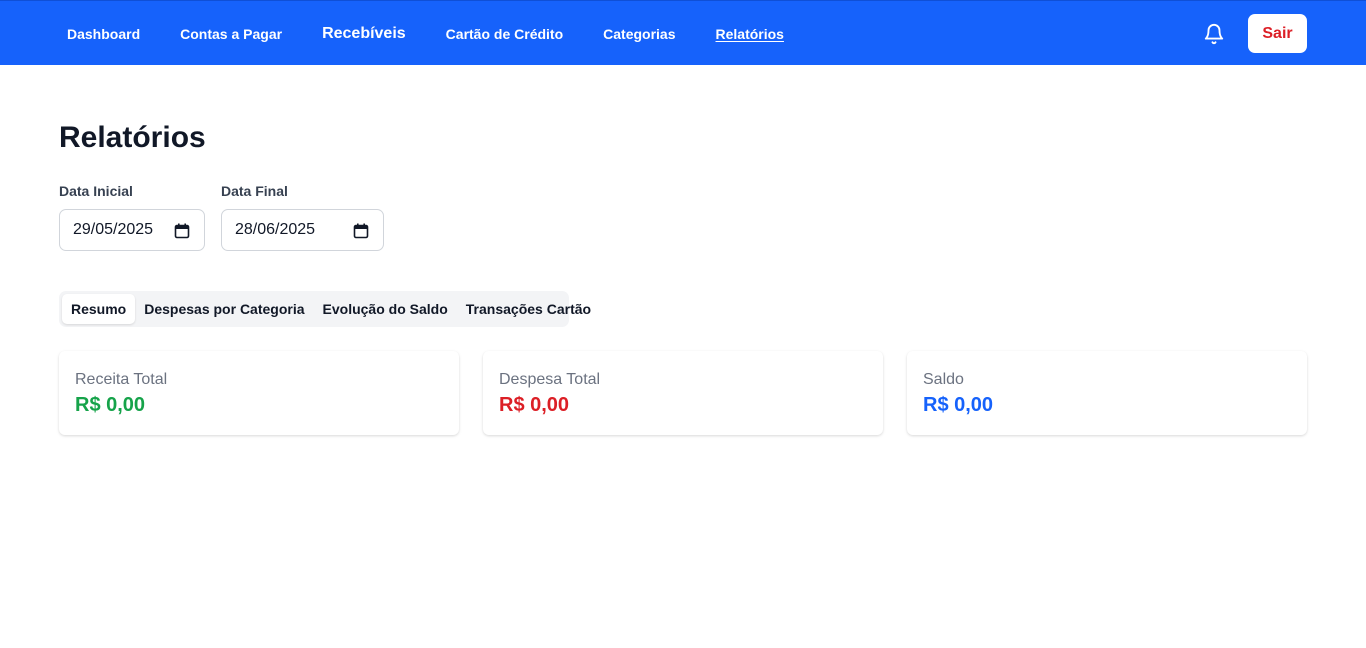 The height and width of the screenshot is (648, 1366). What do you see at coordinates (103, 34) in the screenshot?
I see `nav-link-dashboard: Dashboard` at bounding box center [103, 34].